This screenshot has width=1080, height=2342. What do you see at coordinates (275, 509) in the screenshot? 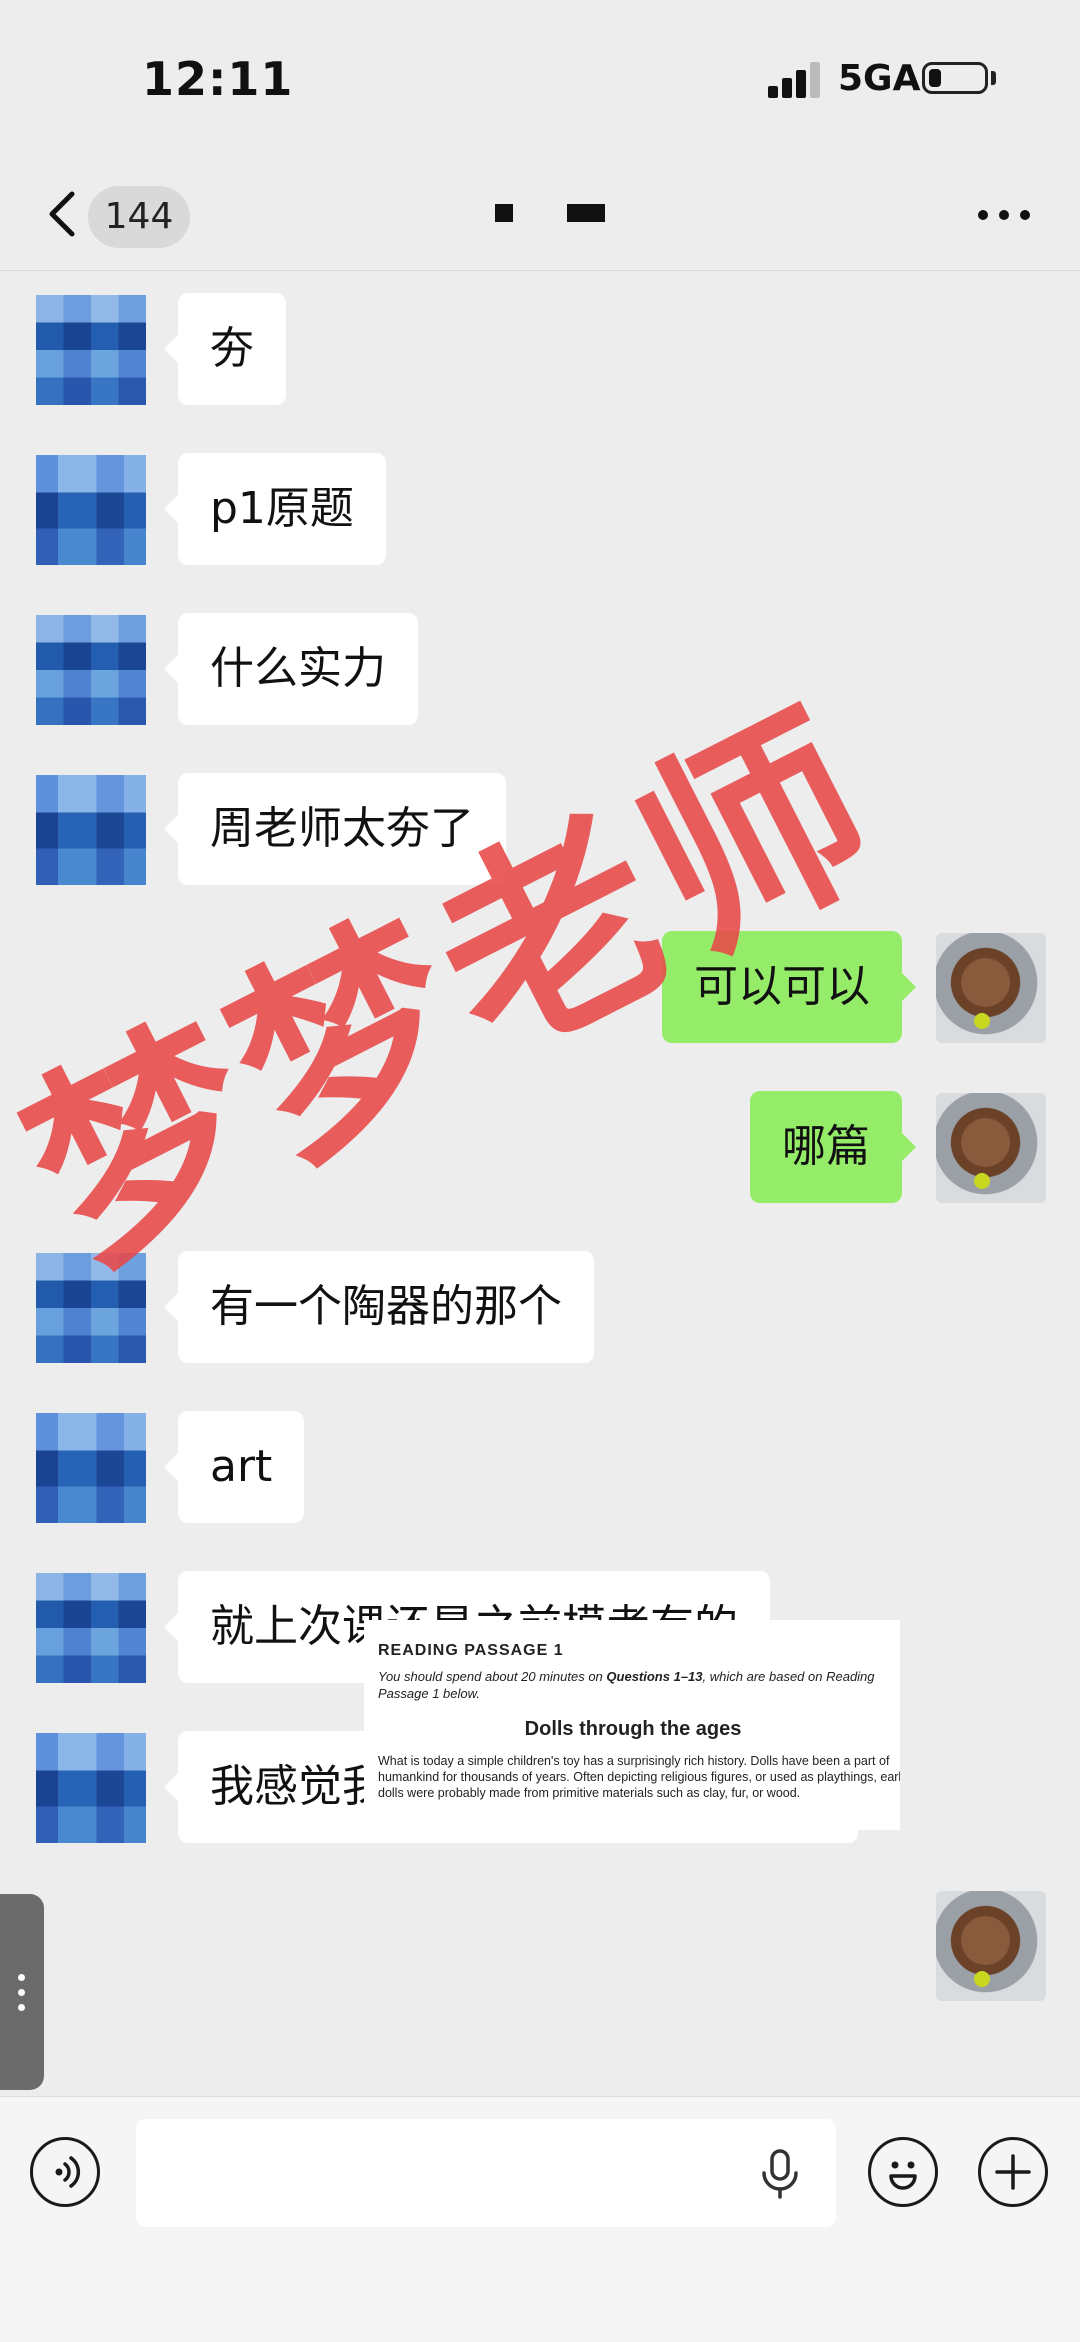
I see `received-message-bubble: p1原题` at bounding box center [275, 509].